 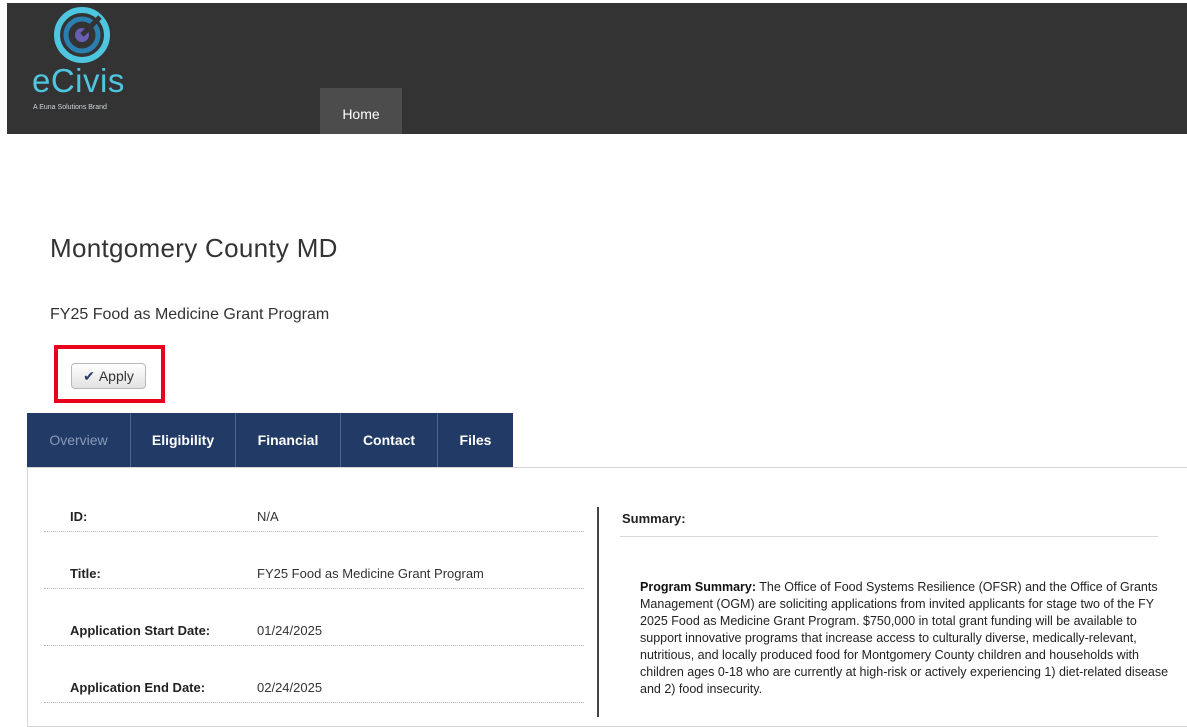 What do you see at coordinates (314, 520) in the screenshot?
I see `field-row-id: ID: N/A` at bounding box center [314, 520].